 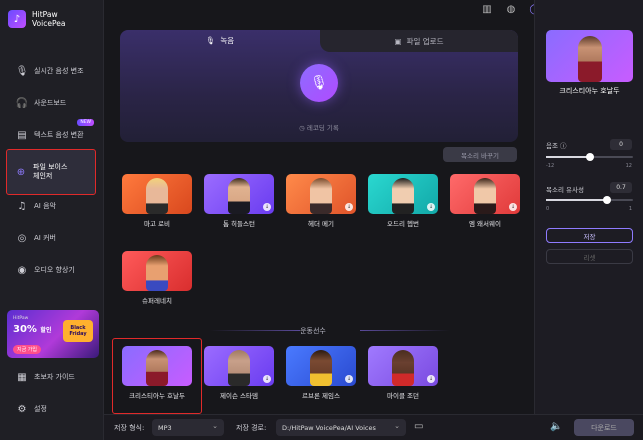 I want to click on export-button: 다운로드, so click(x=604, y=427).